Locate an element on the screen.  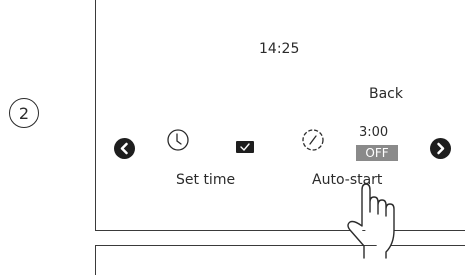
status-badge: OFF is located at coordinates (377, 153).